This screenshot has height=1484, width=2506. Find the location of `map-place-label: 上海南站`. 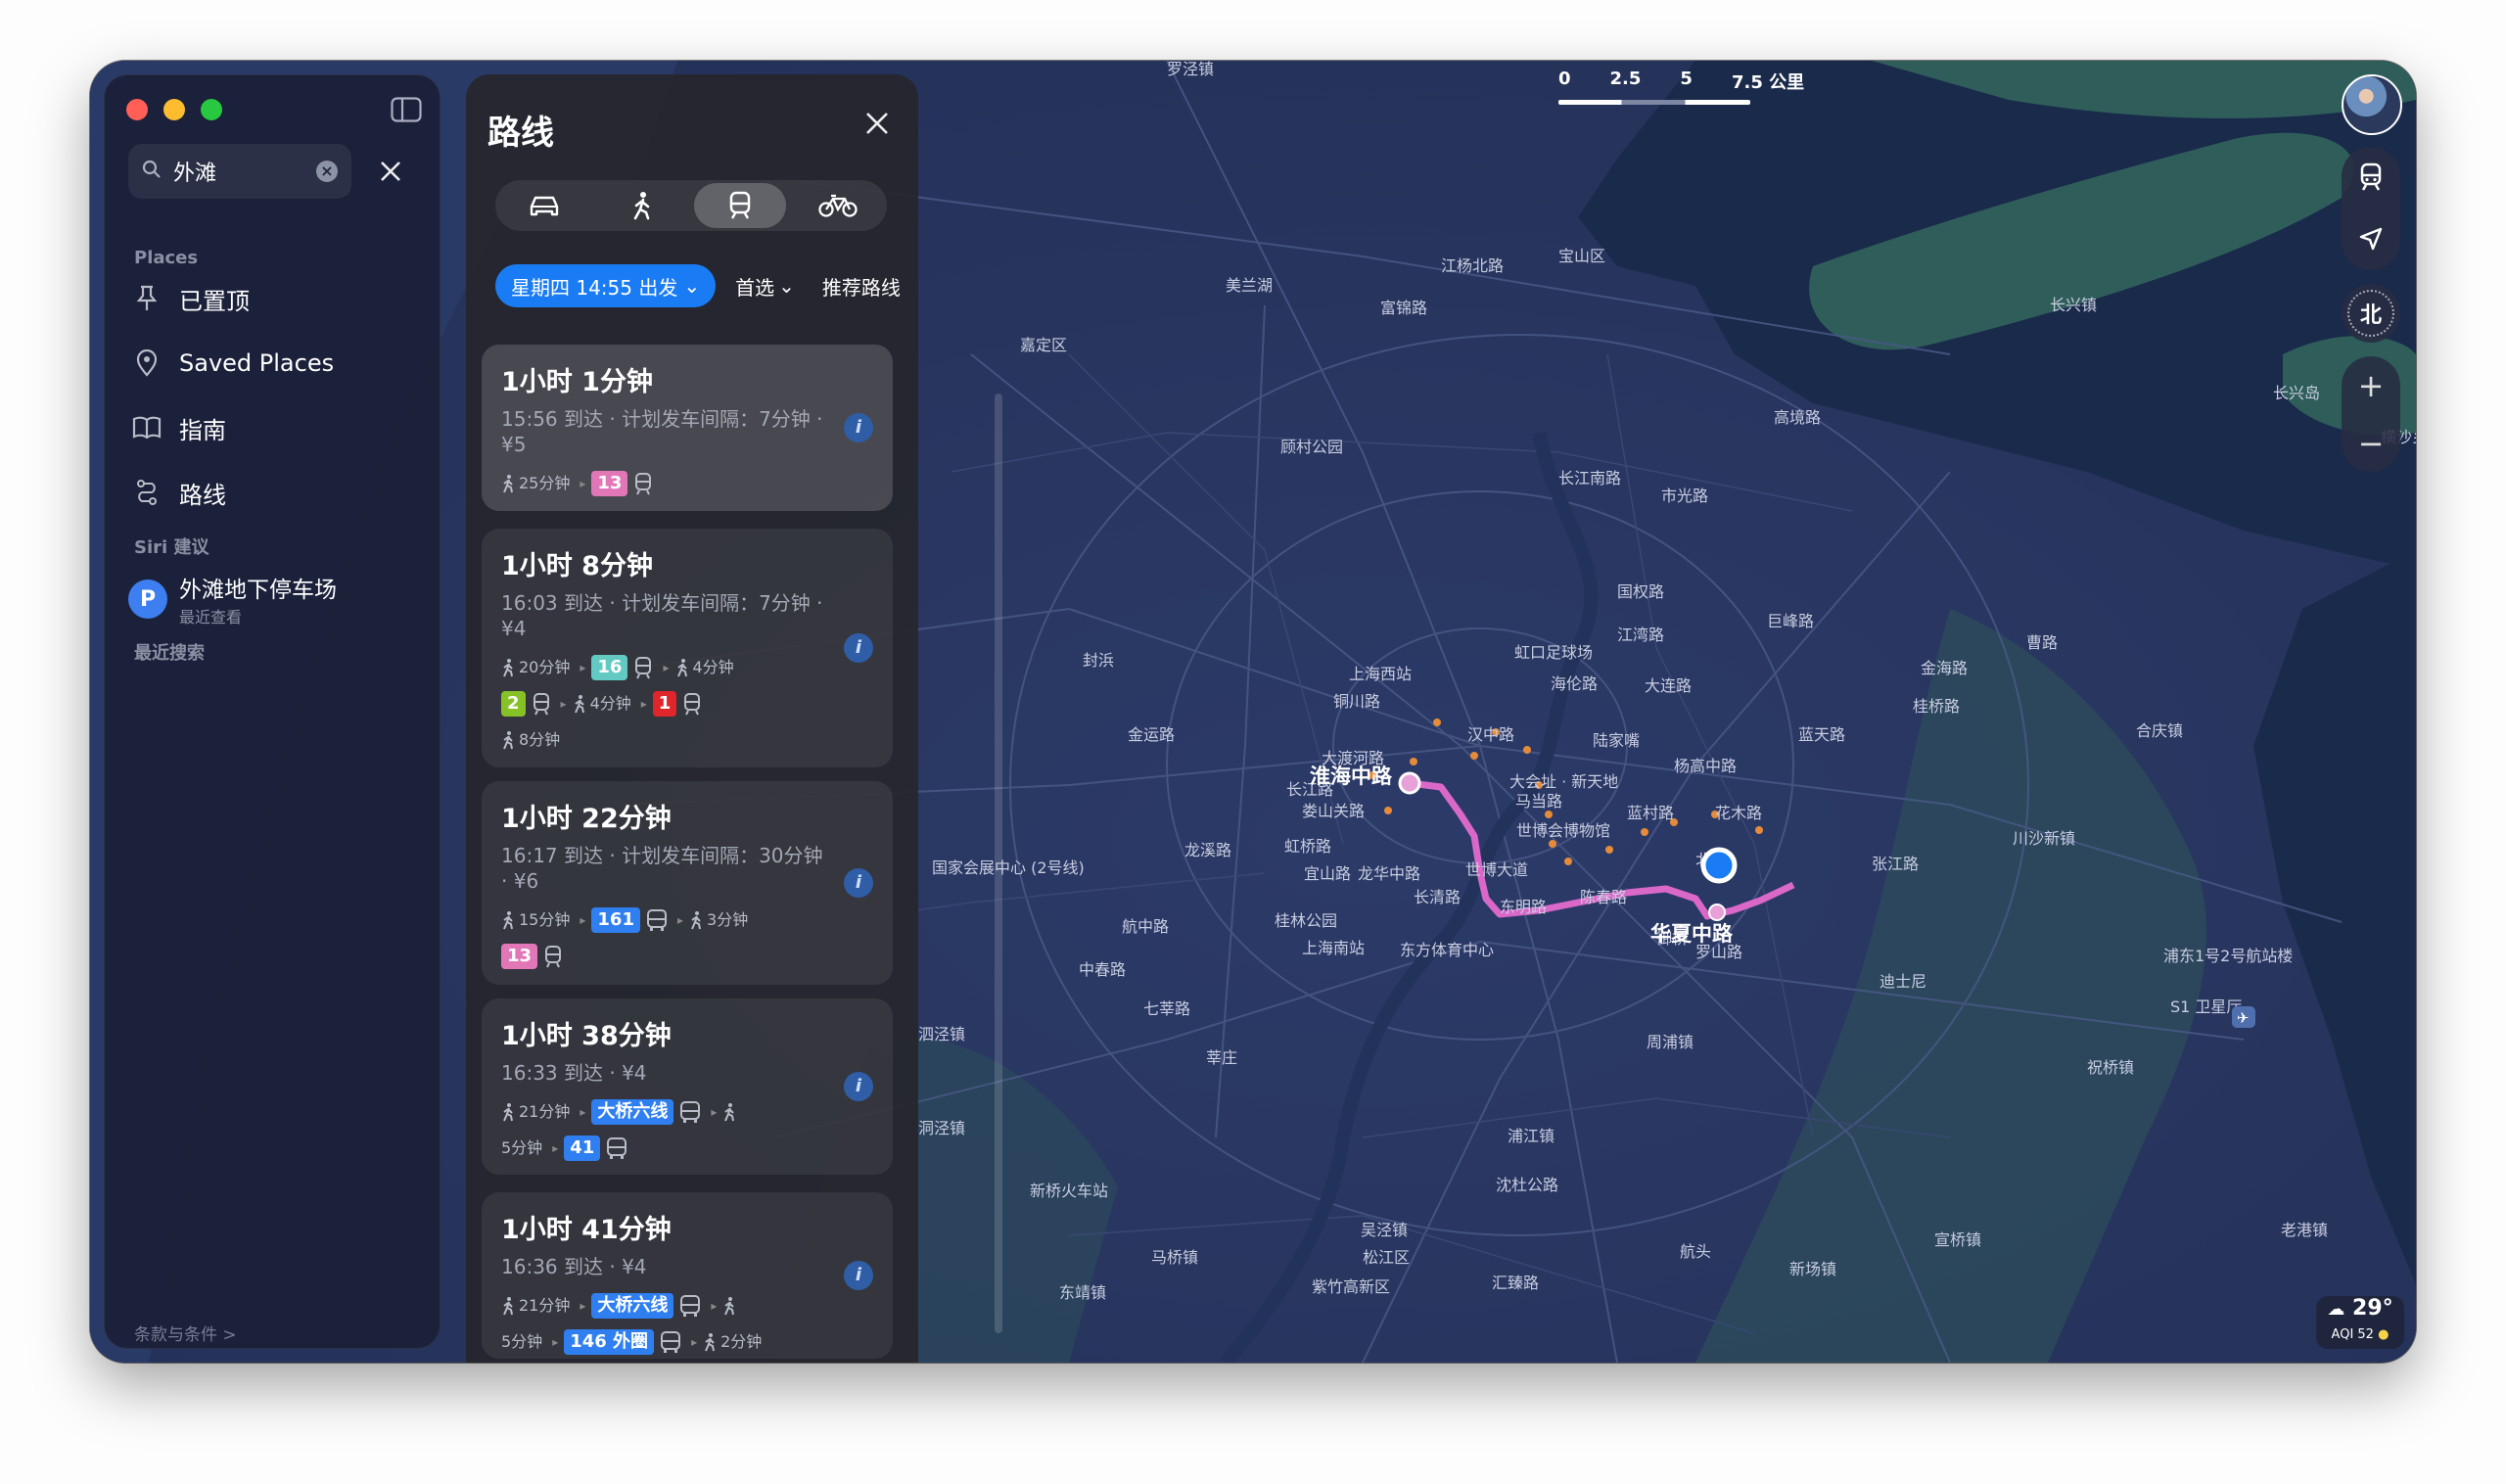

map-place-label: 上海南站 is located at coordinates (1333, 948).